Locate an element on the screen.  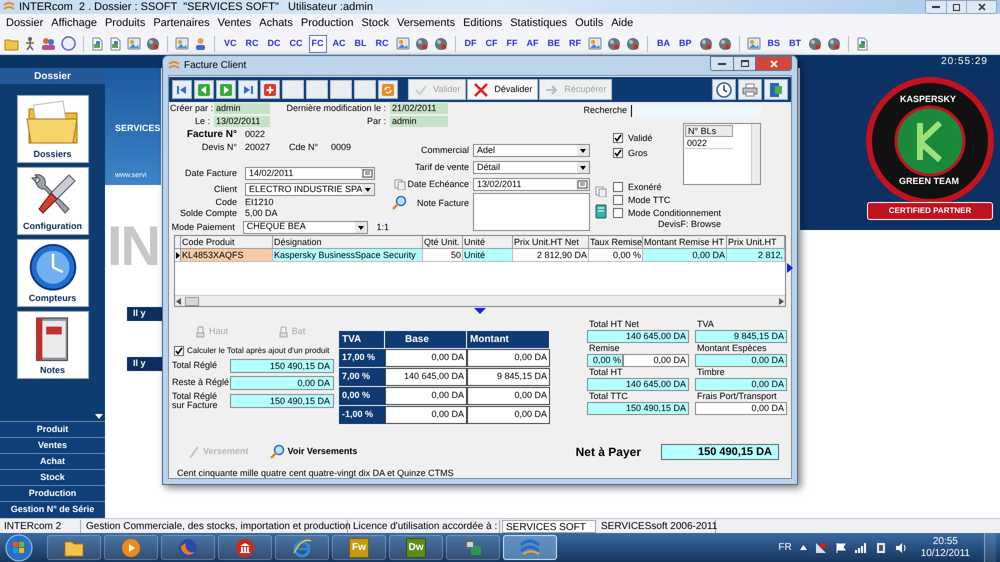
dropdown-field: ELECTRO INDUSTRIE SPA is located at coordinates (310, 189).